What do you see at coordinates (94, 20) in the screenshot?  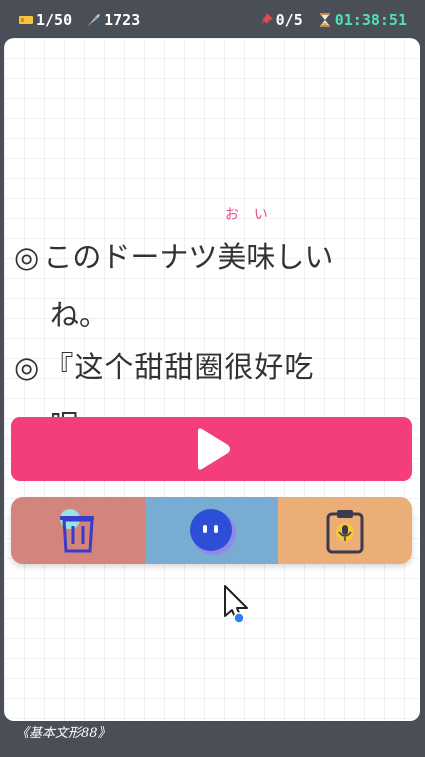 I see `rocket-icon` at bounding box center [94, 20].